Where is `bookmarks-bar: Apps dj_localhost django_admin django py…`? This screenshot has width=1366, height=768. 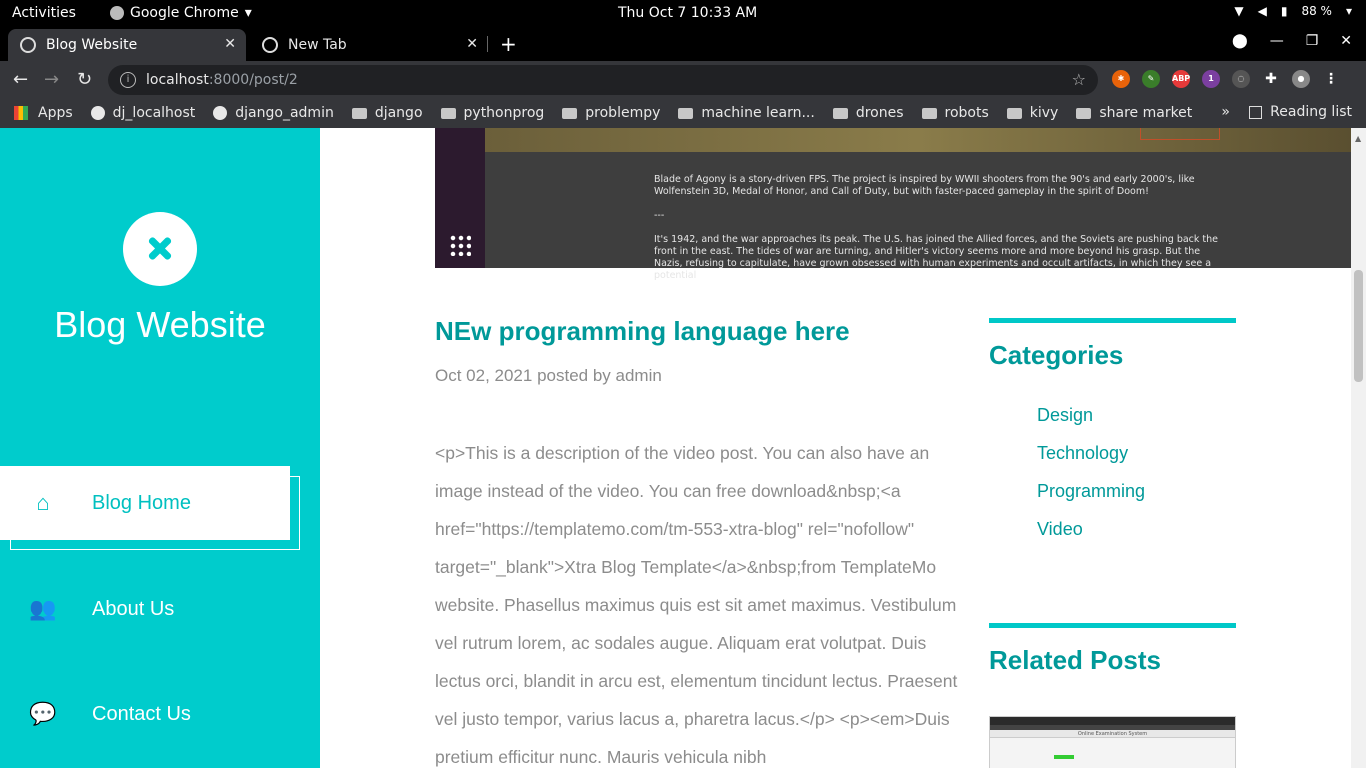 bookmarks-bar: Apps dj_localhost django_admin django py… is located at coordinates (683, 113).